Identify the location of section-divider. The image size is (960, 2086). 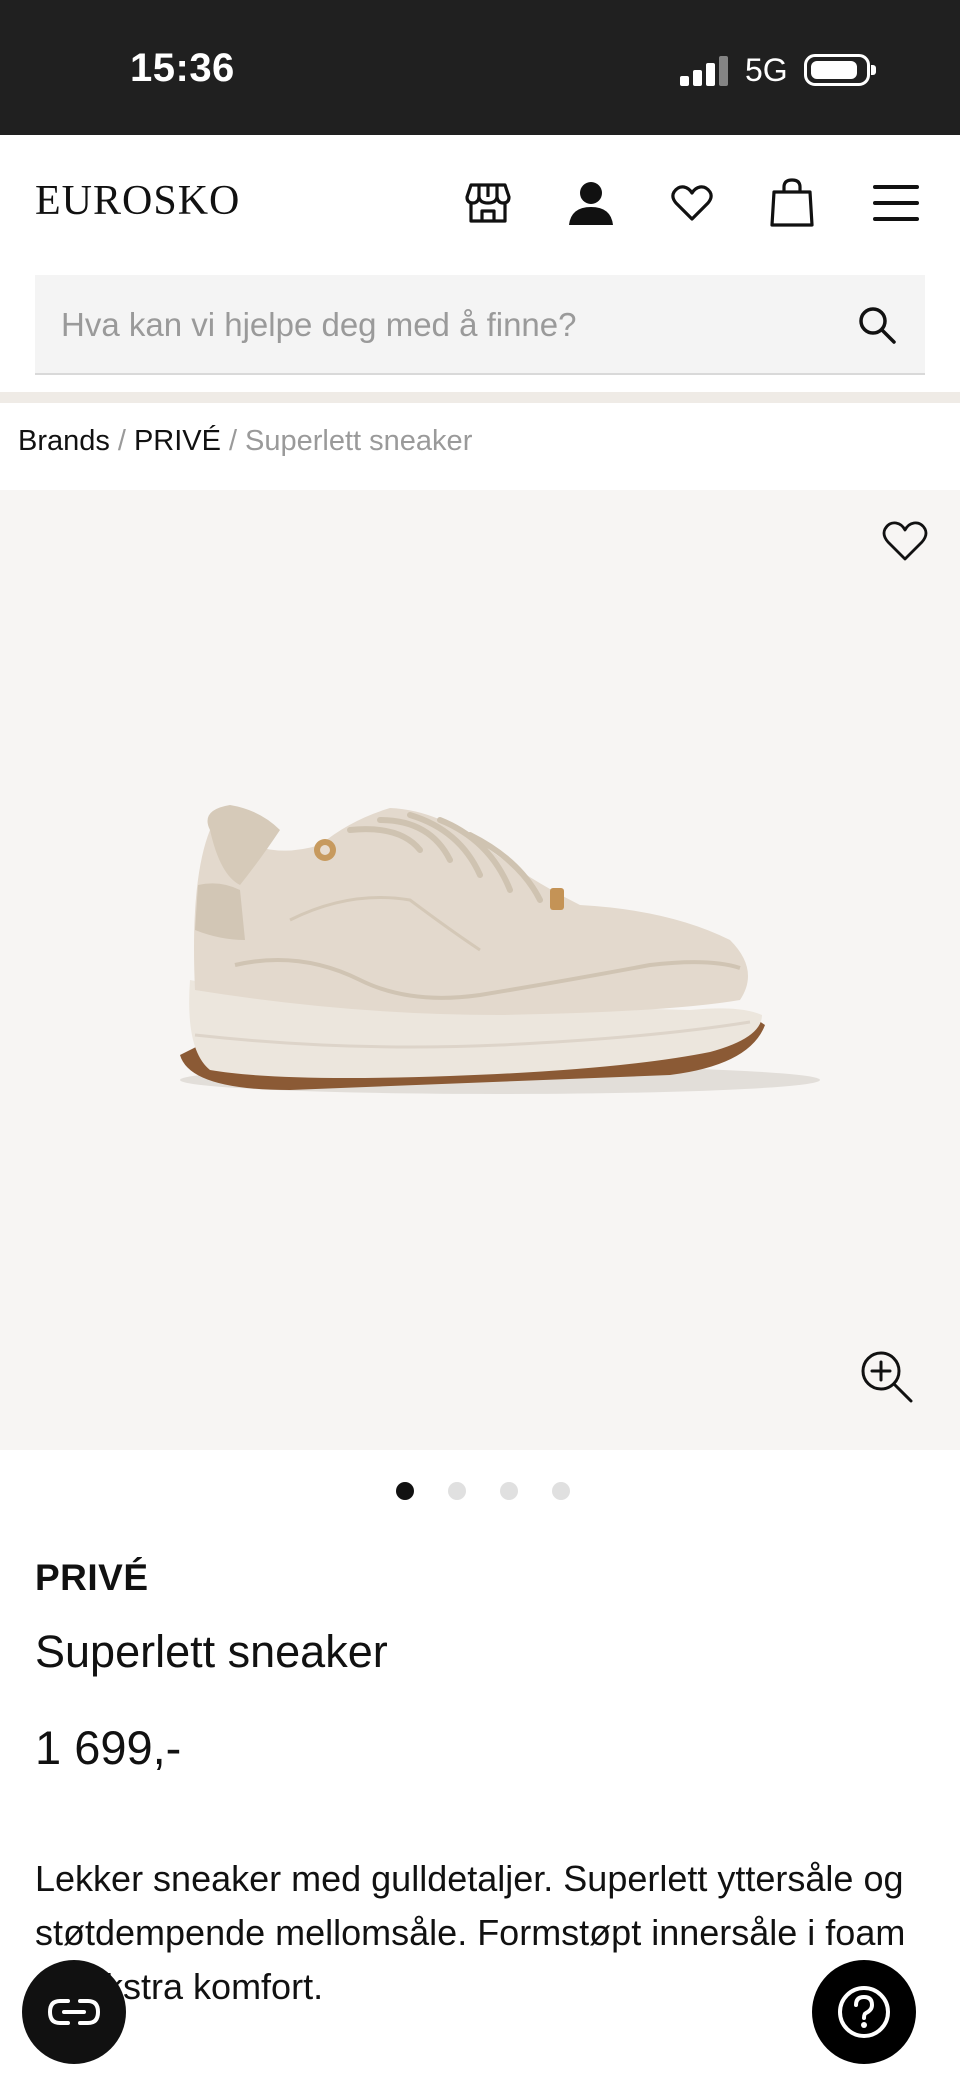
(480, 397).